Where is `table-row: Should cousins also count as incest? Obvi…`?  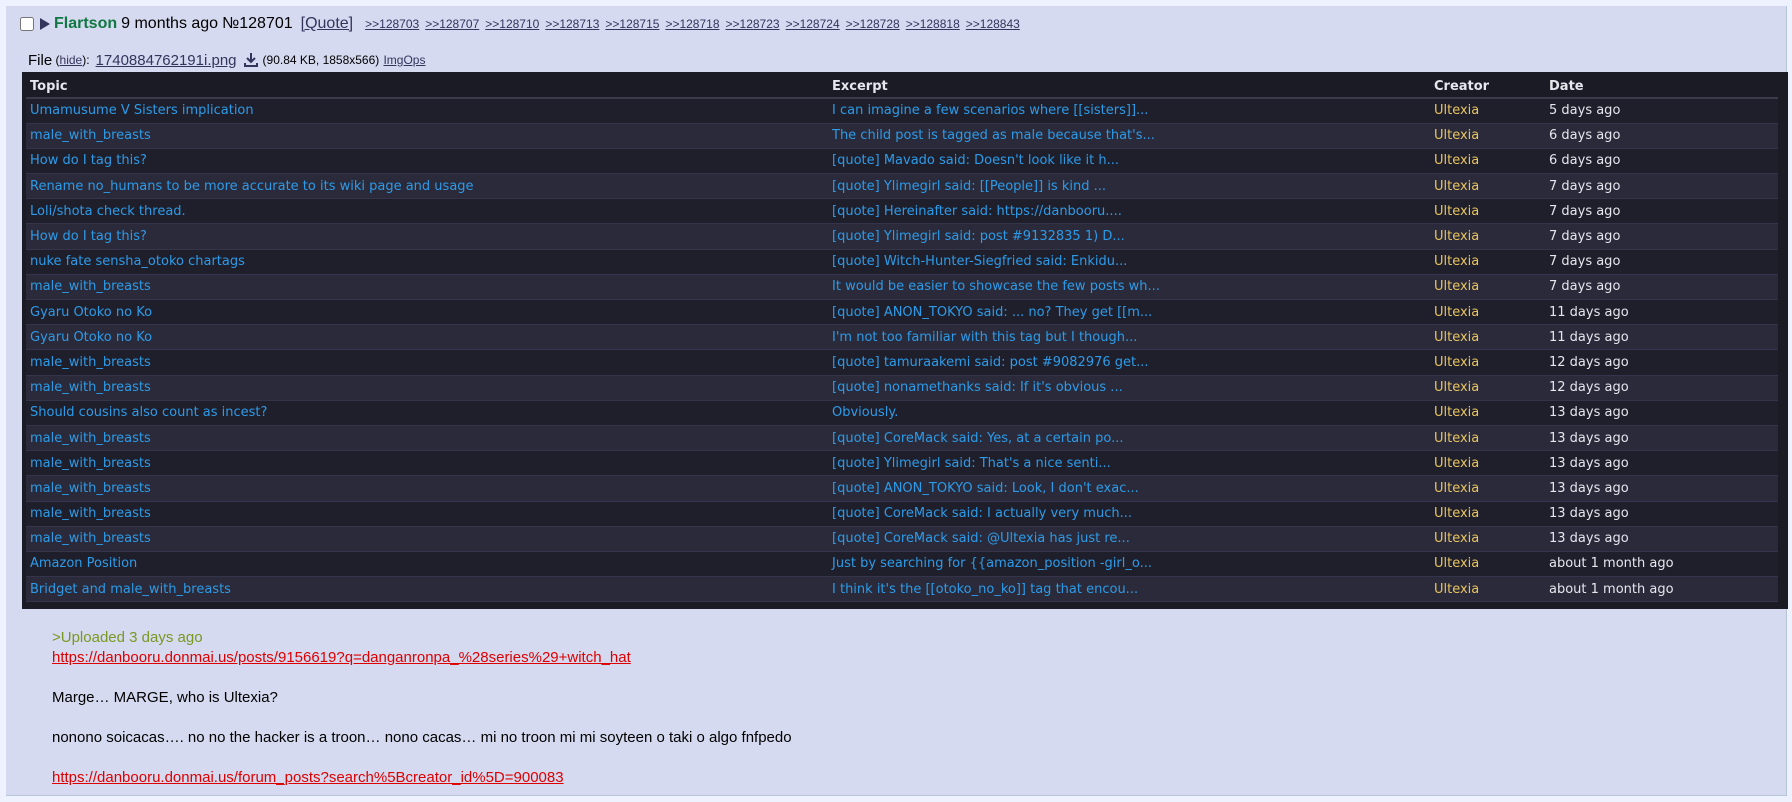 table-row: Should cousins also count as incest? Obvi… is located at coordinates (902, 413).